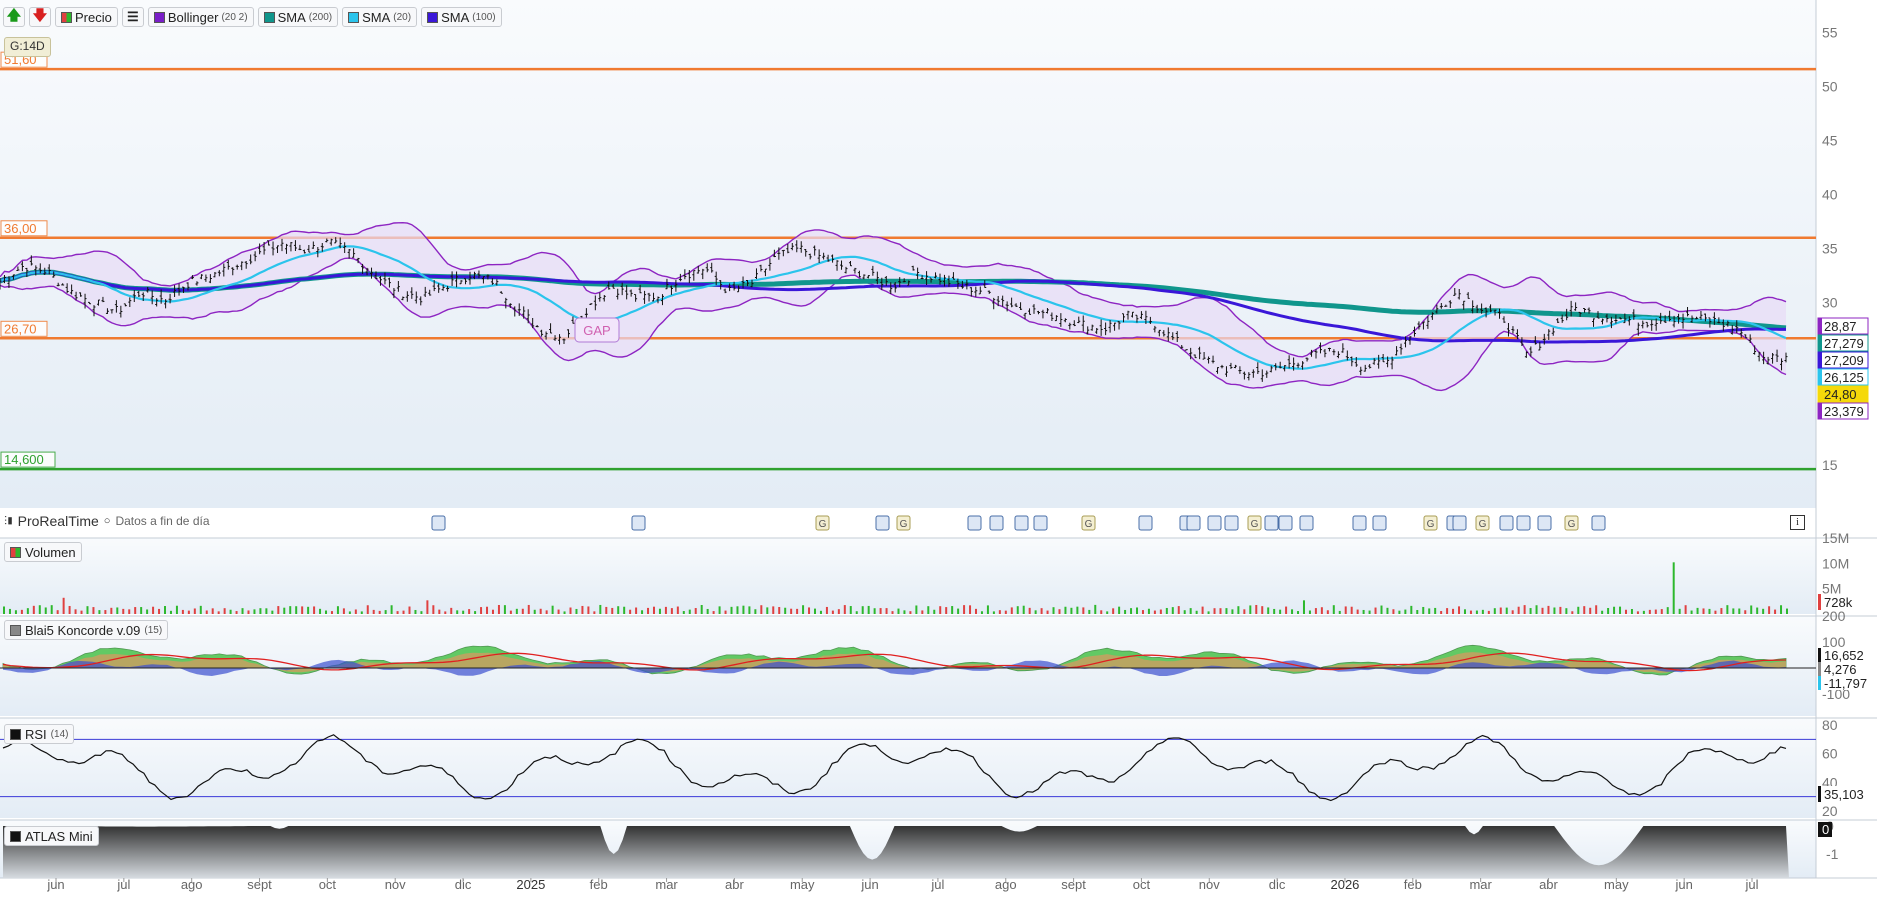 The height and width of the screenshot is (899, 1877). What do you see at coordinates (15, 630) in the screenshot?
I see `koncorde-swatch` at bounding box center [15, 630].